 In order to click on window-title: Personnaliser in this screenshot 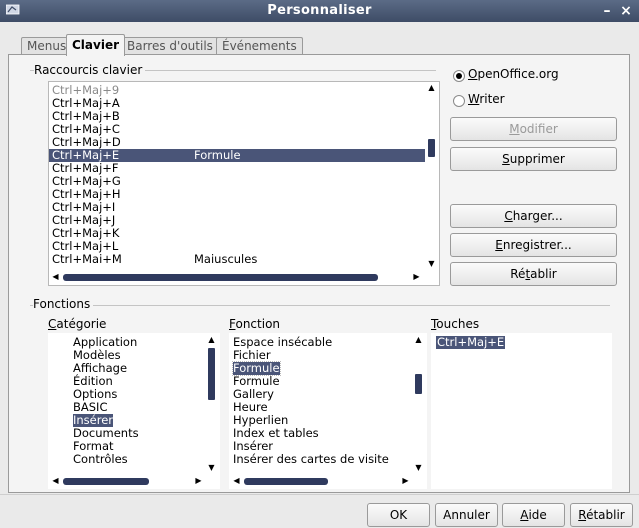, I will do `click(319, 10)`.